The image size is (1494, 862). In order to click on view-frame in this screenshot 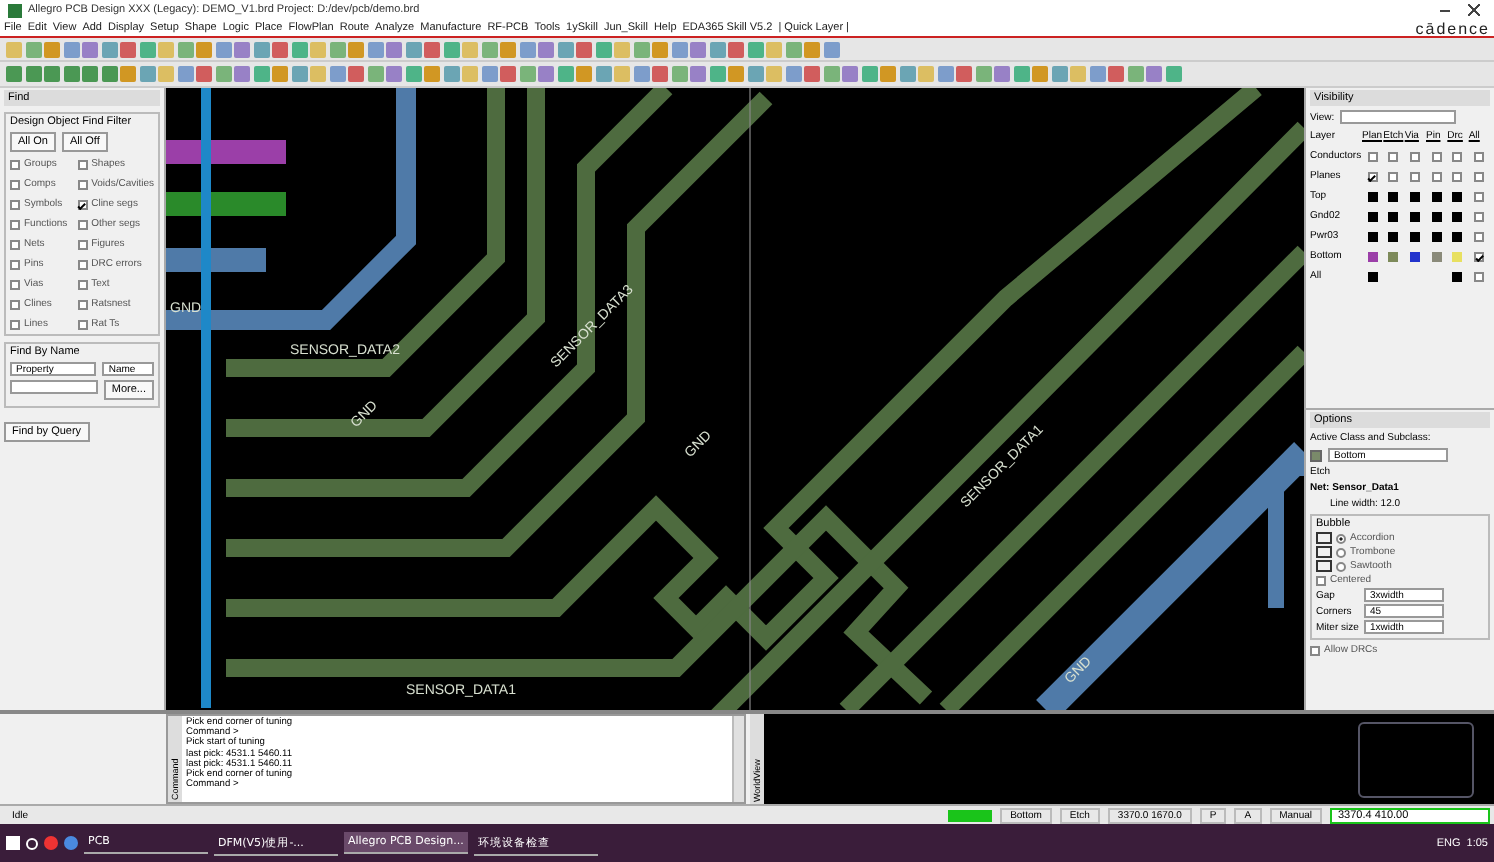, I will do `click(1416, 759)`.